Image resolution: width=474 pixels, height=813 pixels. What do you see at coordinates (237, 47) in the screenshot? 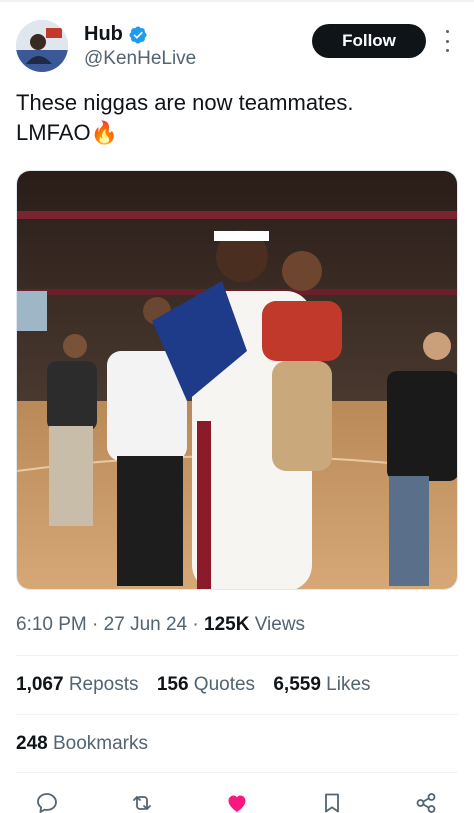
I see `tweet-header: Hub @KenHeLive Follow` at bounding box center [237, 47].